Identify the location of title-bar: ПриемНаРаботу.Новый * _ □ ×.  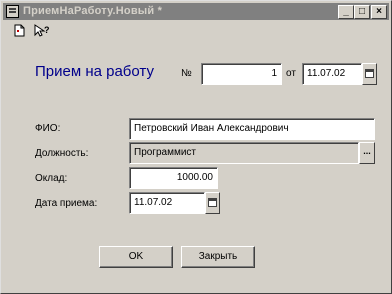
(196, 11).